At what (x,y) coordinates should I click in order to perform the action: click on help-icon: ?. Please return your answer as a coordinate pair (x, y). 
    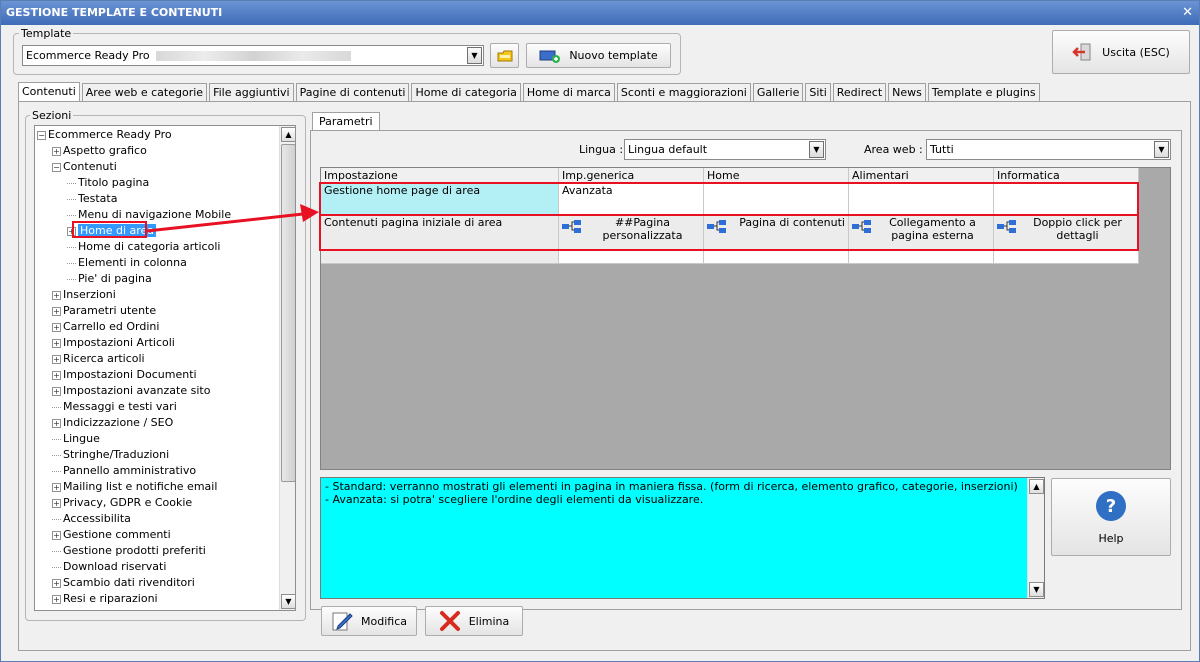
    Looking at the image, I should click on (1111, 505).